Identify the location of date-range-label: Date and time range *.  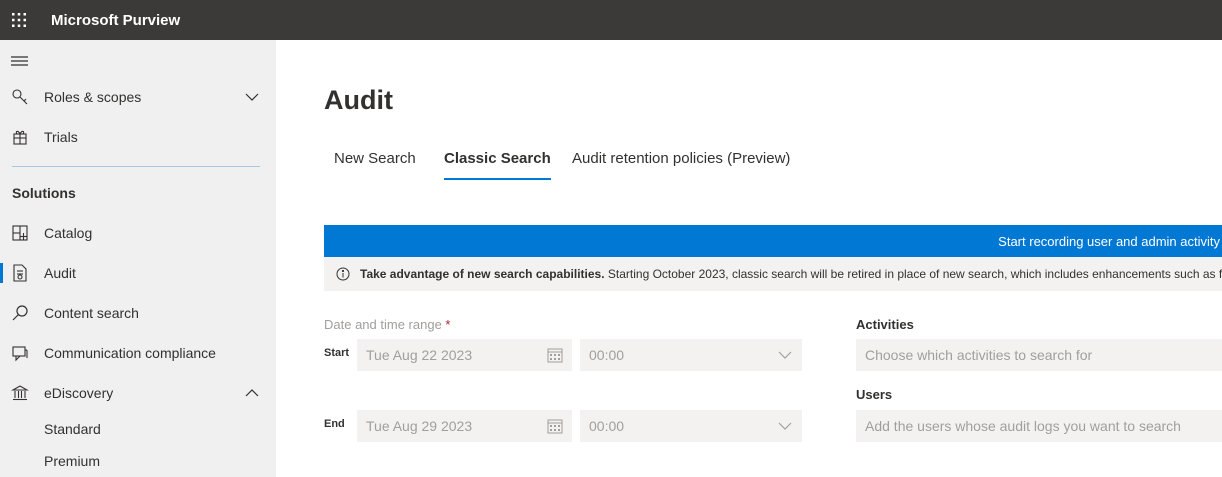
(387, 324).